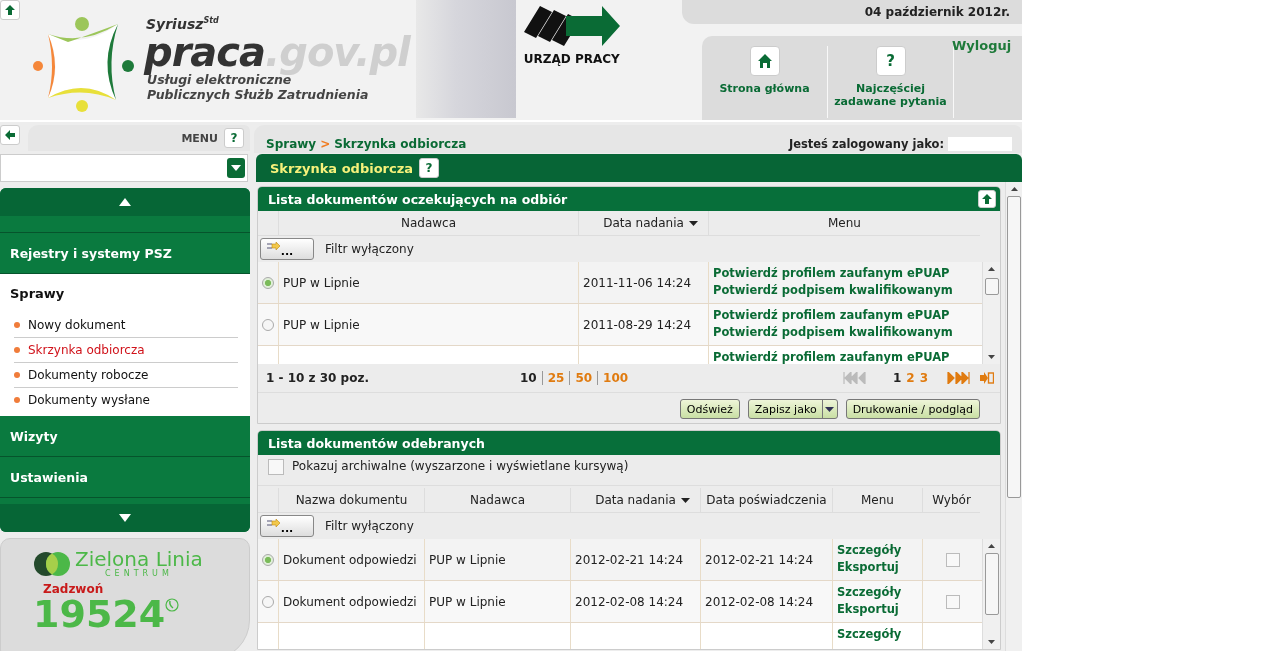 The width and height of the screenshot is (1274, 651). I want to click on column-header: Nazwa dokumentu, so click(351, 500).